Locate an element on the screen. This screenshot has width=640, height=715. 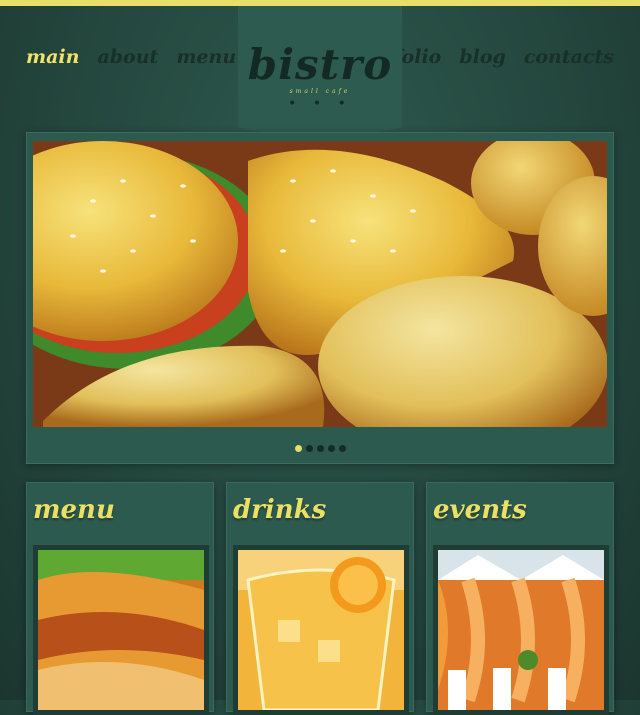
panel-events: events is located at coordinates (520, 598).